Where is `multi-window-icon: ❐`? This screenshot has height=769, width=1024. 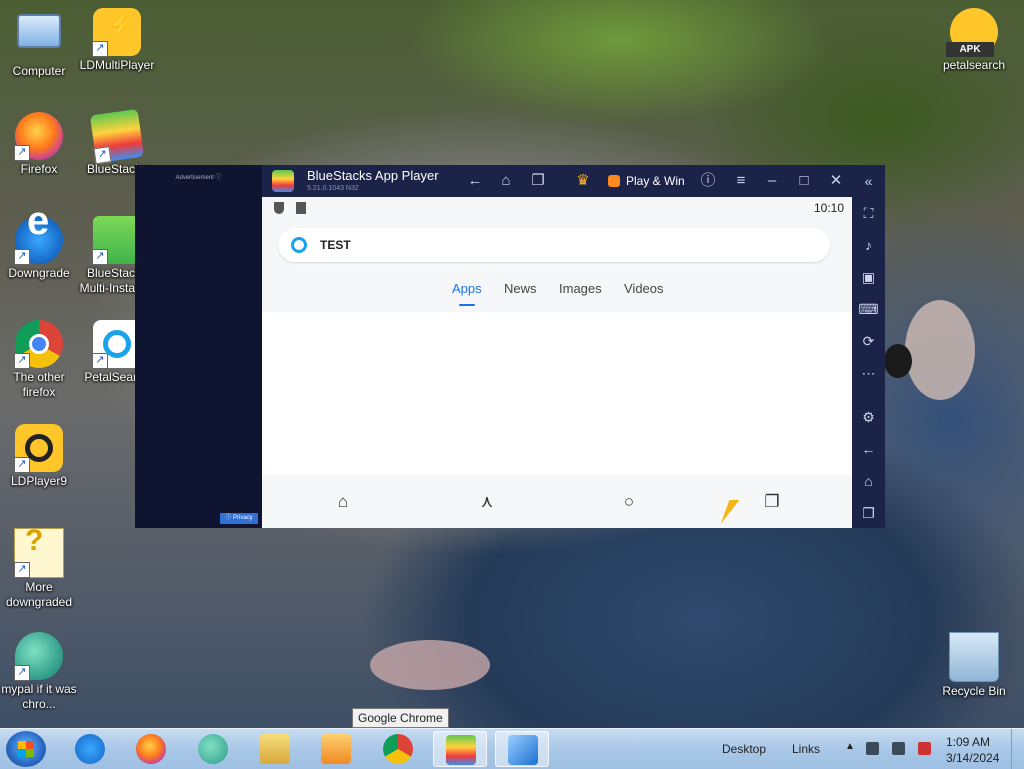
multi-window-icon: ❐ is located at coordinates (538, 181).